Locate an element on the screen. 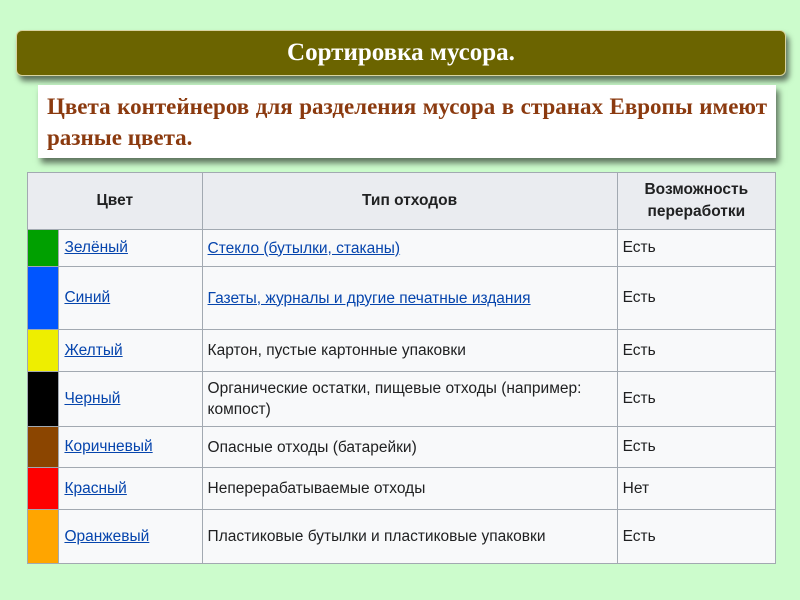 This screenshot has width=800, height=600. recyclable-value: Нет is located at coordinates (696, 488).